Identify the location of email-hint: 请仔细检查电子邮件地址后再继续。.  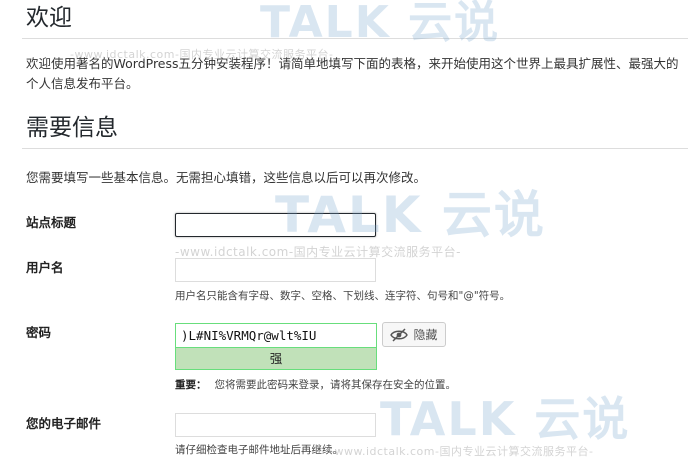
(259, 450).